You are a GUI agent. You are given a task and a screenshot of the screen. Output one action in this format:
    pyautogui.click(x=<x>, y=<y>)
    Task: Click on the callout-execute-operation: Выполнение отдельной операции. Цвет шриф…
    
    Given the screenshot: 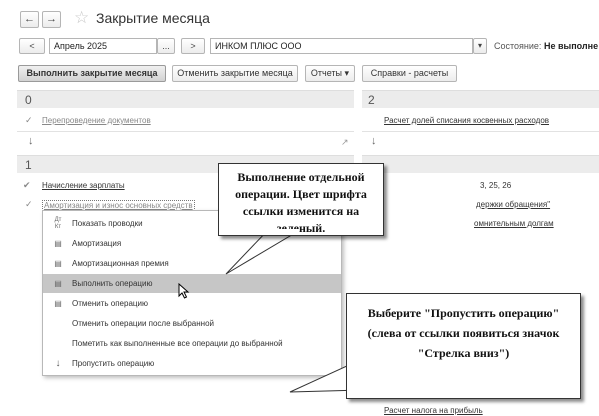 What is the action you would take?
    pyautogui.click(x=301, y=199)
    